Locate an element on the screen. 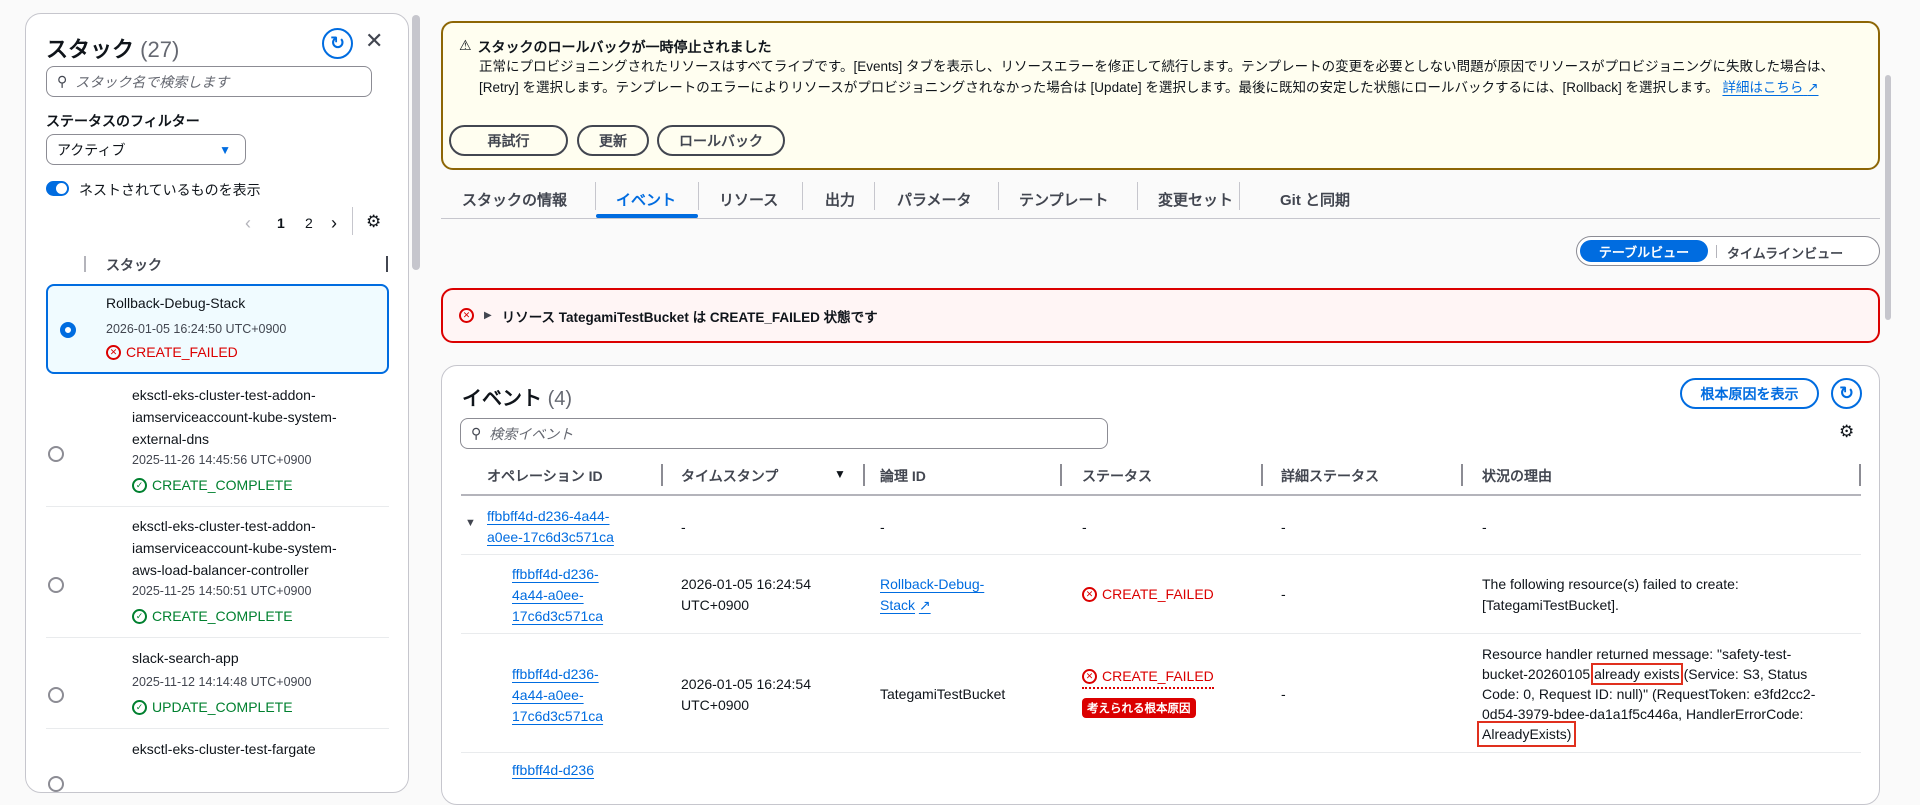  page-2: 2 is located at coordinates (309, 223).